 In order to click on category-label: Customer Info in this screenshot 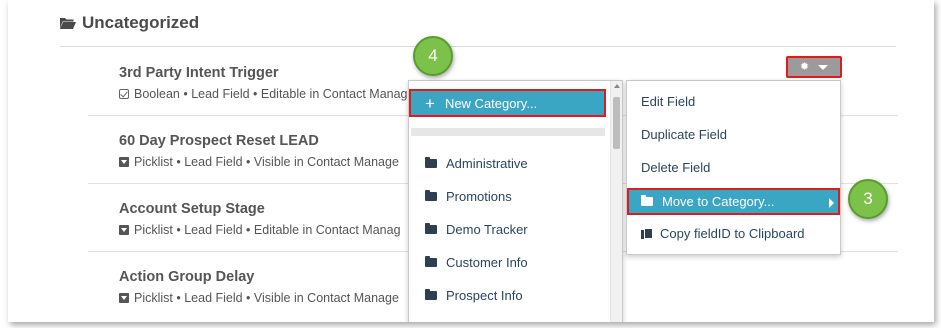, I will do `click(487, 262)`.